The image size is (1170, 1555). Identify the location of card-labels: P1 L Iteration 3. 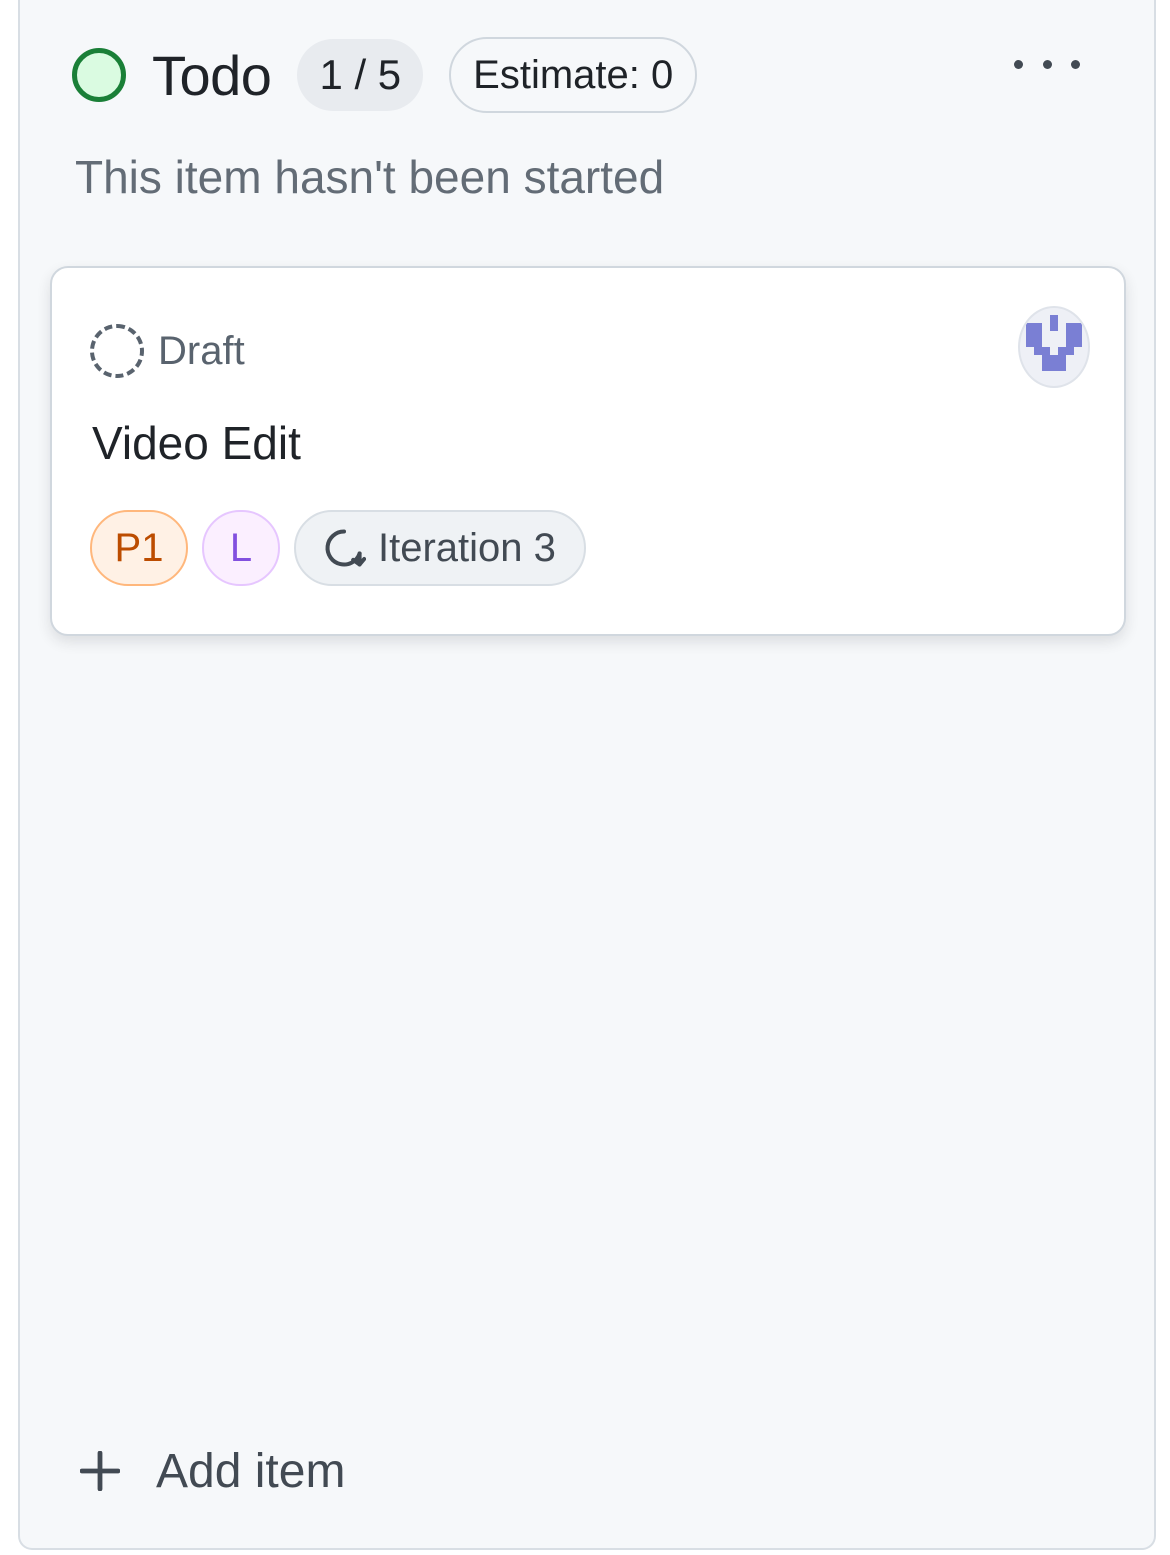
(338, 548).